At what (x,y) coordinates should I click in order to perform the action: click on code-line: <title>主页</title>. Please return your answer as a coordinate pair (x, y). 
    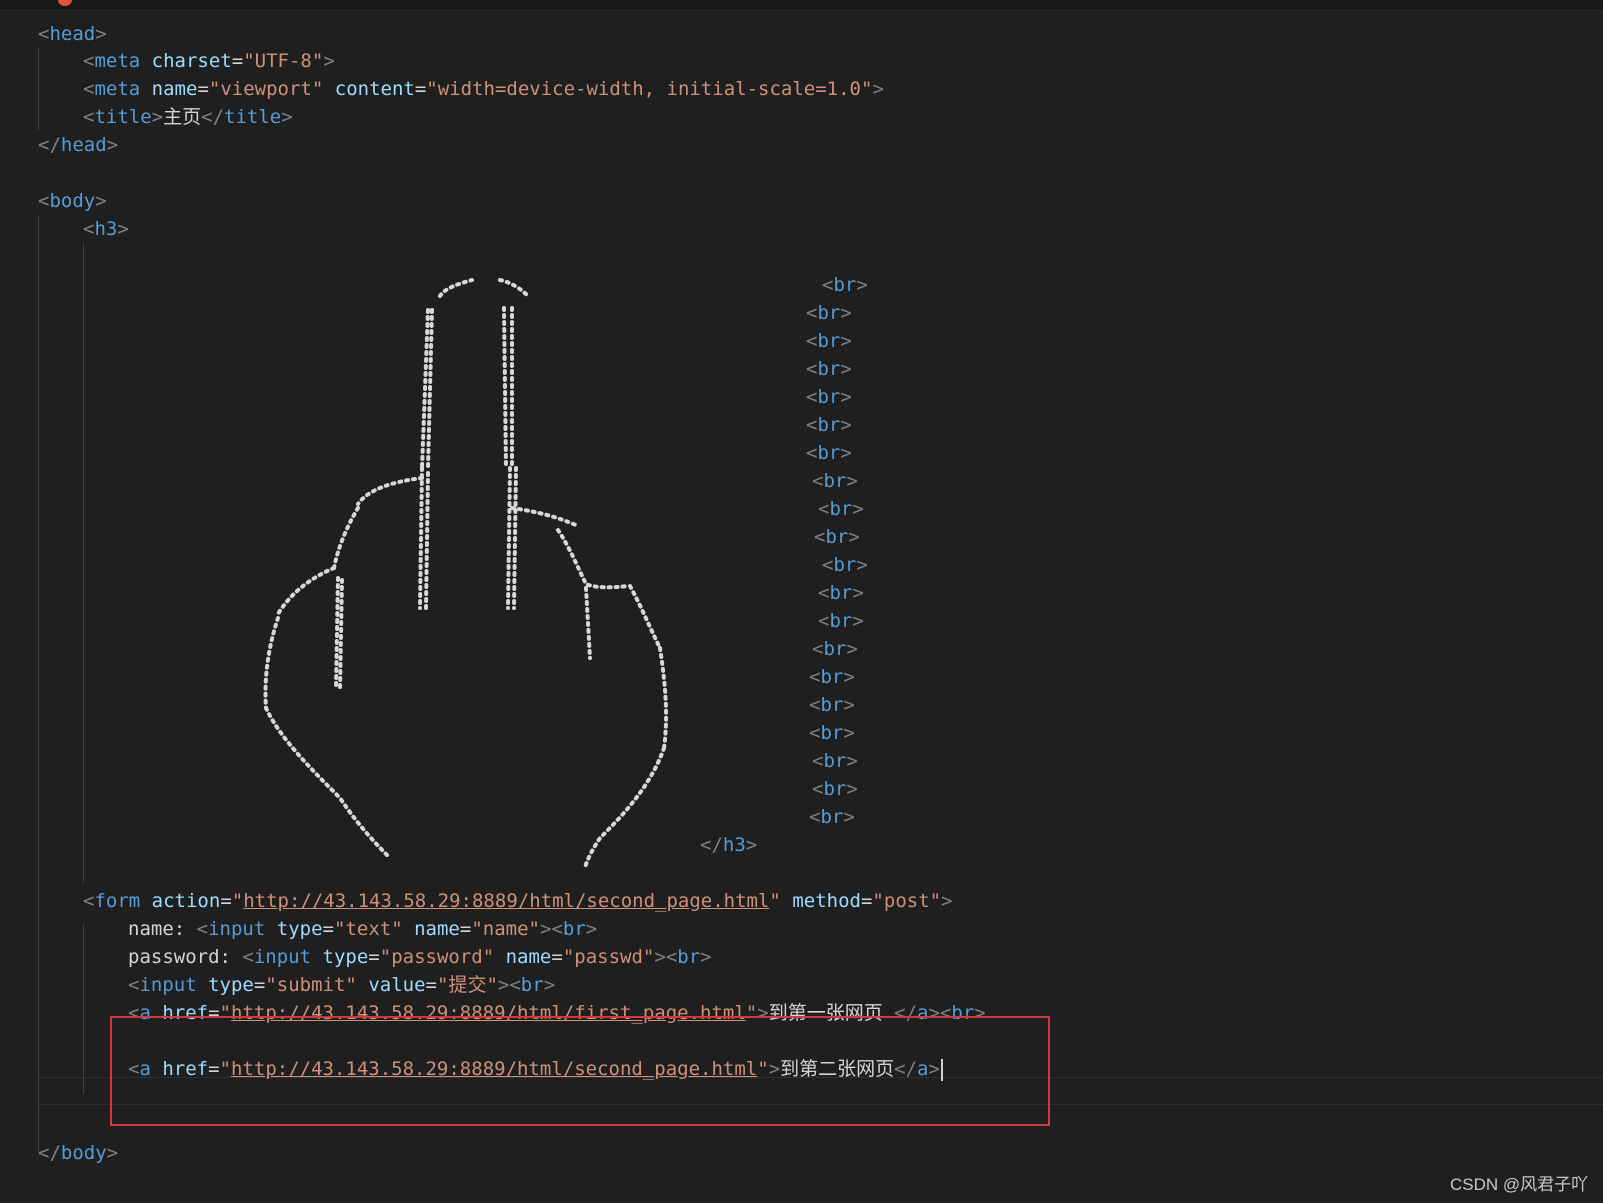
    Looking at the image, I should click on (188, 117).